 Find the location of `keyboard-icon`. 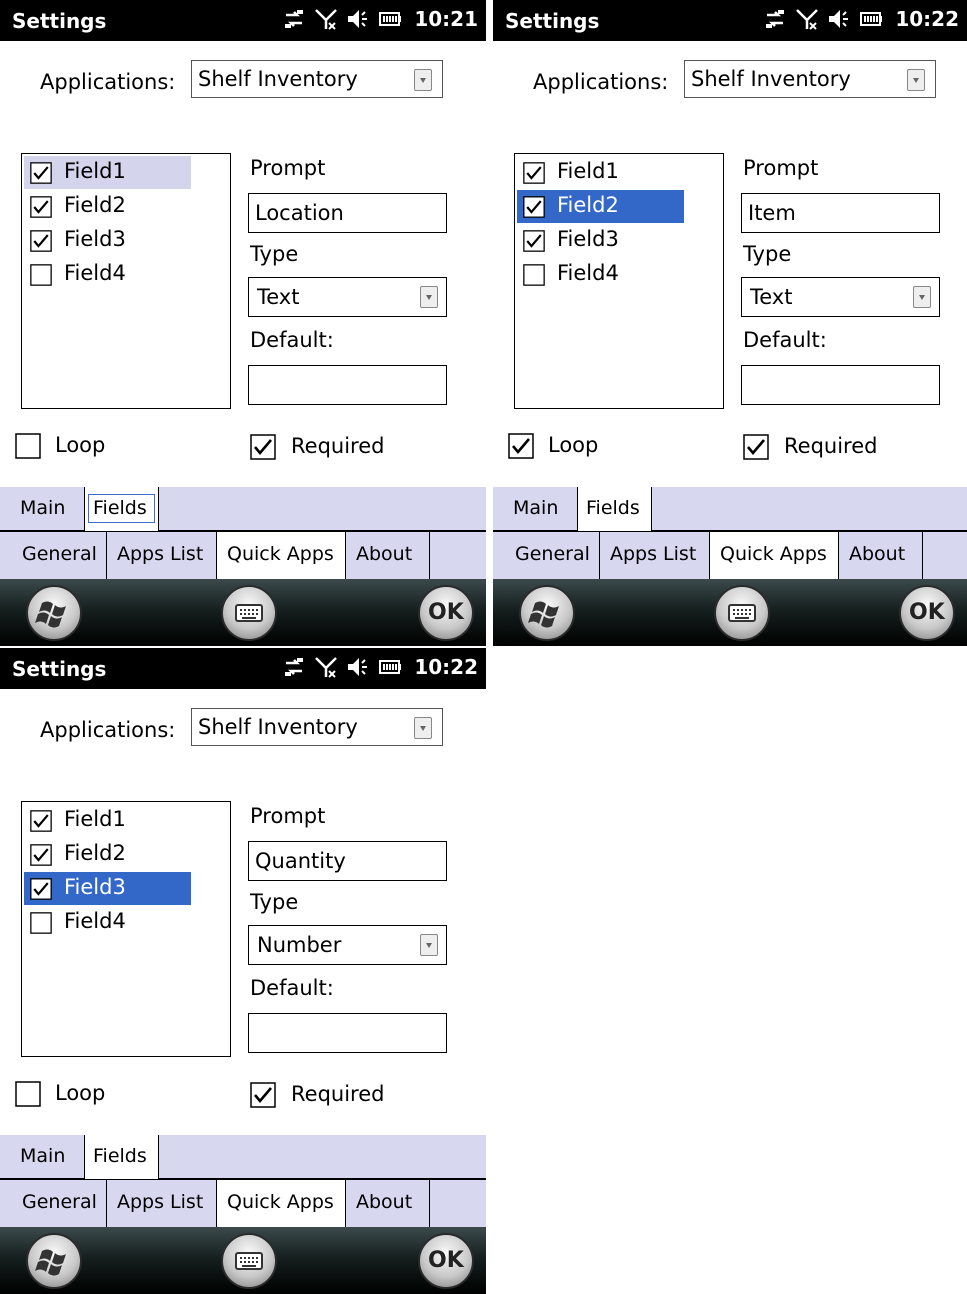

keyboard-icon is located at coordinates (742, 613).